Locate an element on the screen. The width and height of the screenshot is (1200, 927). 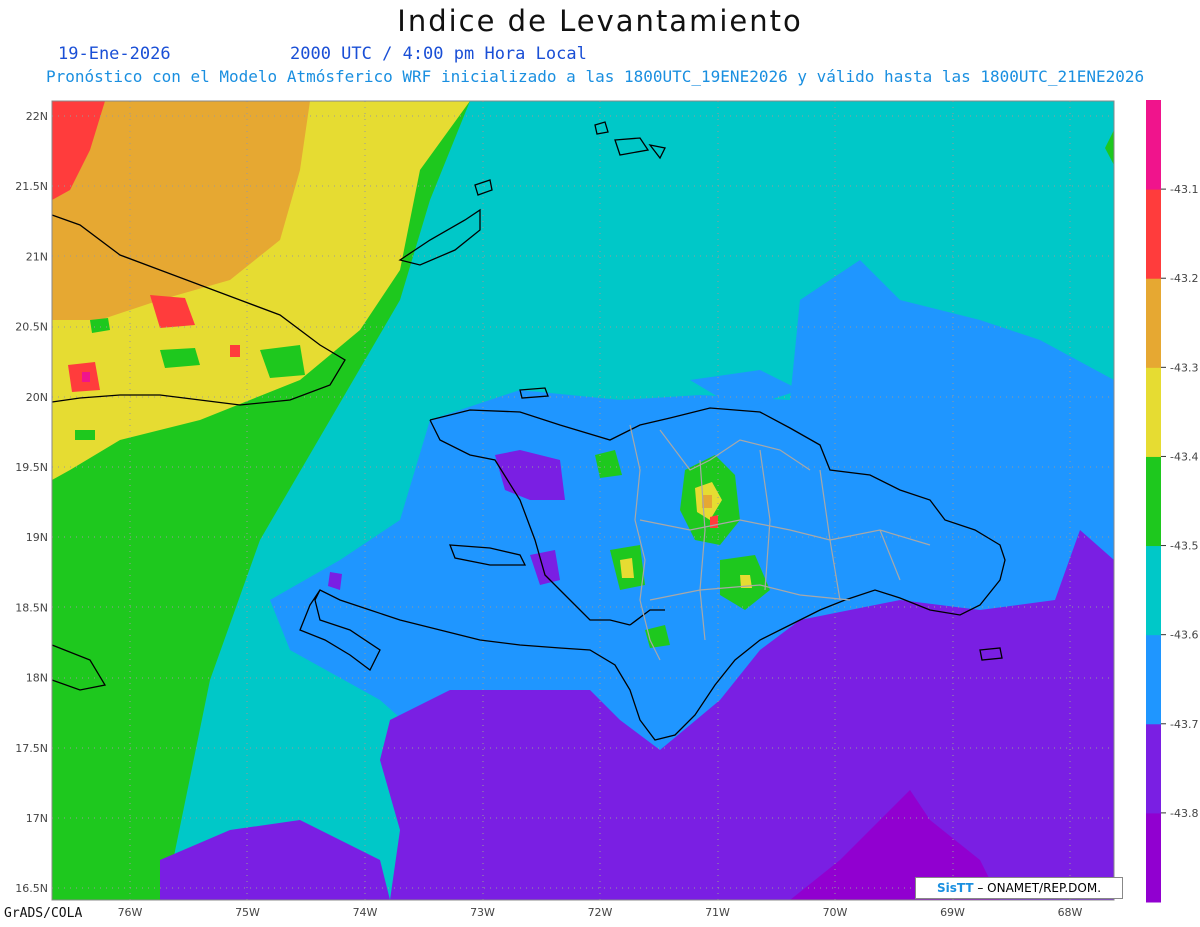
grads-footer: GrADS/COLA is located at coordinates (43, 913).